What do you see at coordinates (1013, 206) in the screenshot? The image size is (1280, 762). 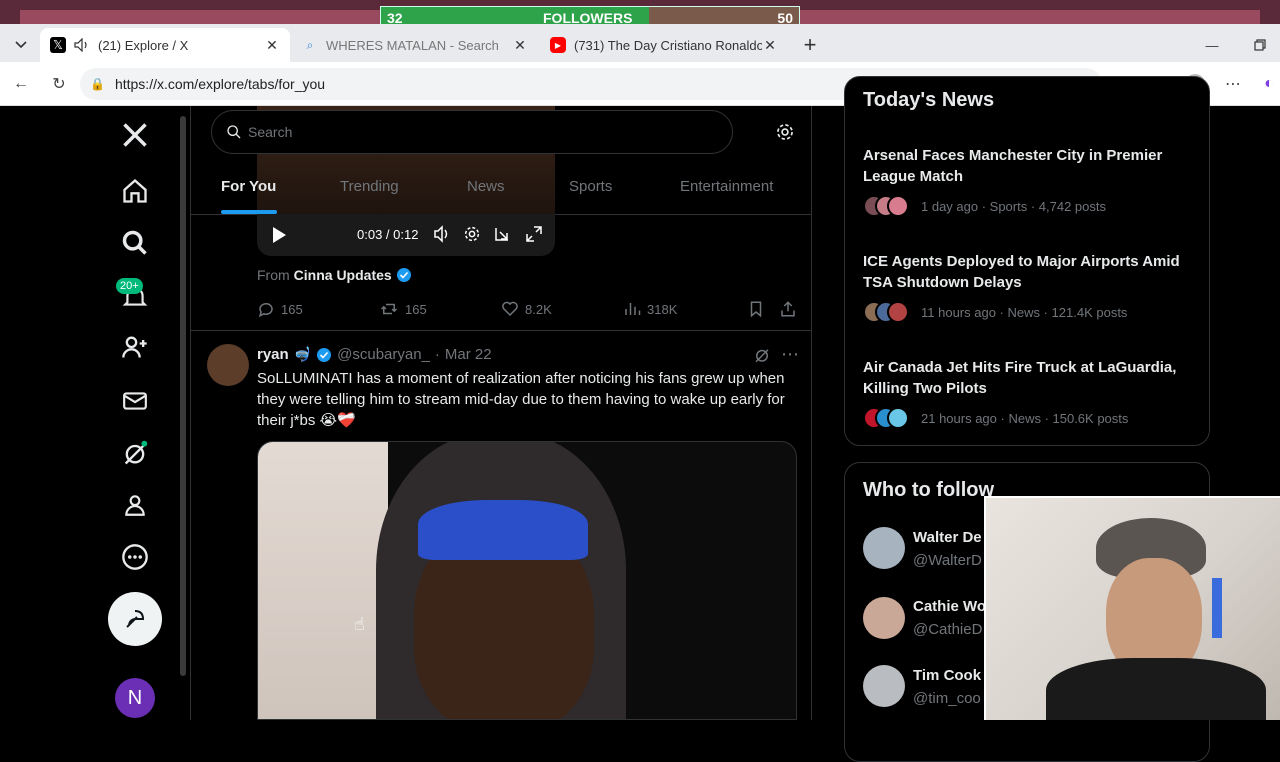 I see `trend-meta: 1 day ago · Sports · 4,742 posts` at bounding box center [1013, 206].